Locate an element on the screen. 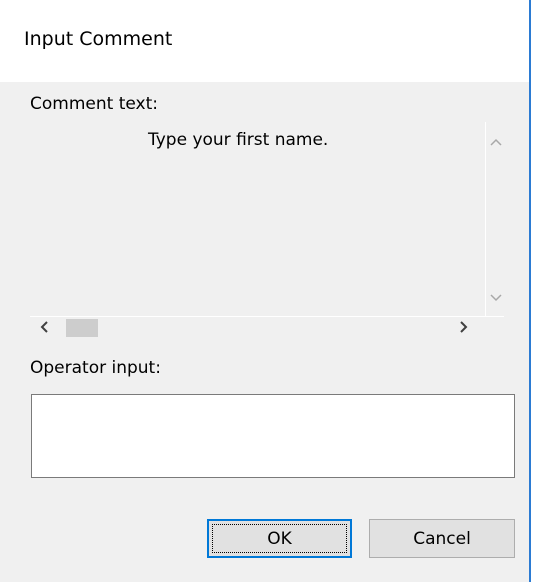 The image size is (533, 582). title-bar: Input Comment is located at coordinates (264, 41).